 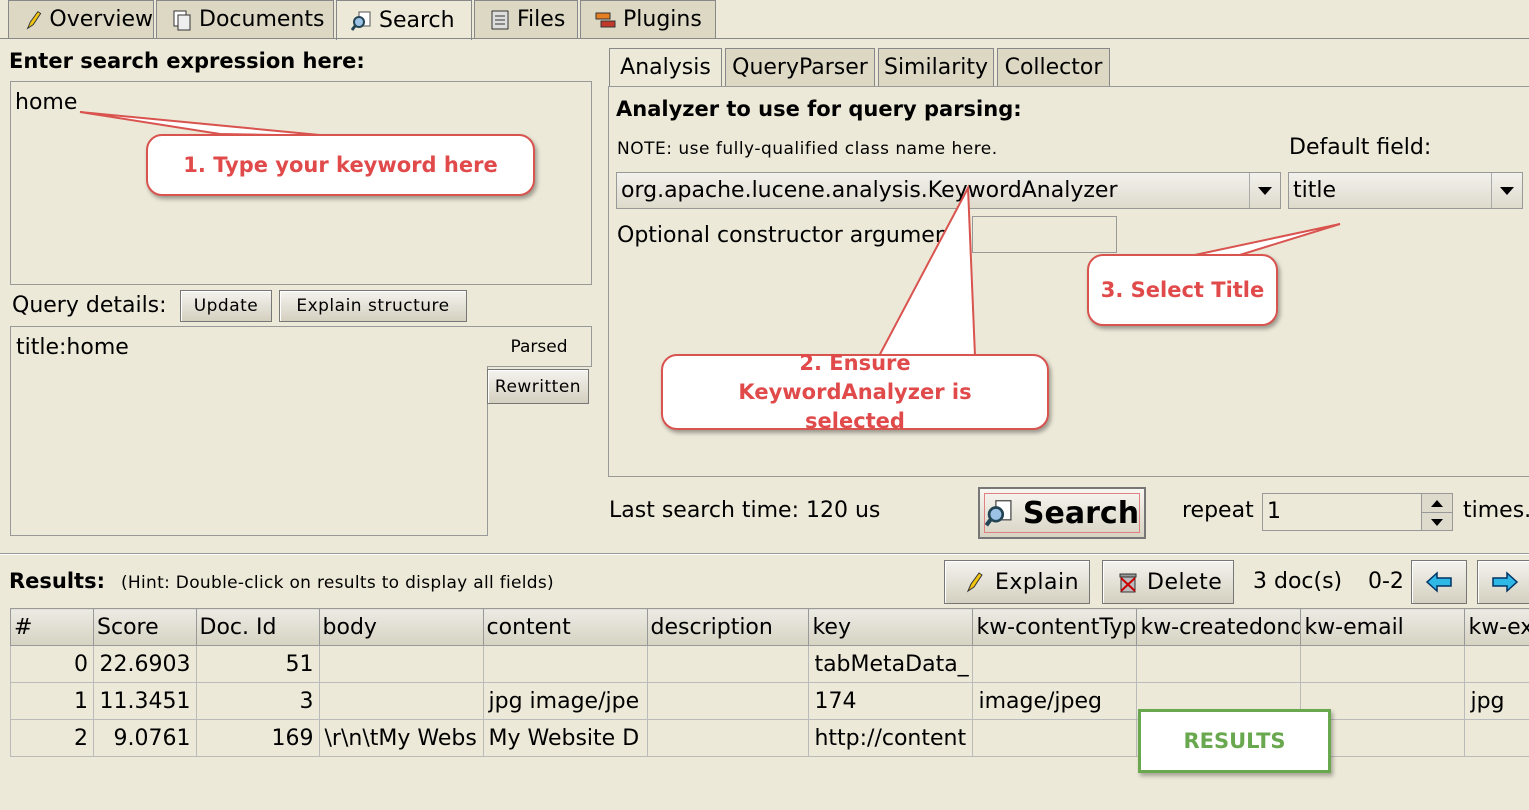 I want to click on table-cell: jpg, so click(x=1496, y=701).